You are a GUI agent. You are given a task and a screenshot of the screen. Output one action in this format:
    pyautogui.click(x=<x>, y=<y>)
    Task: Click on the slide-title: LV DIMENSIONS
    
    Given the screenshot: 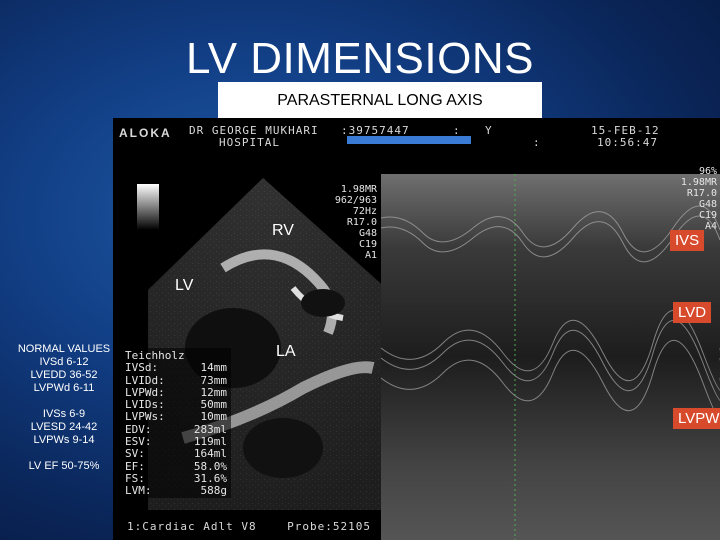 What is the action you would take?
    pyautogui.click(x=360, y=58)
    